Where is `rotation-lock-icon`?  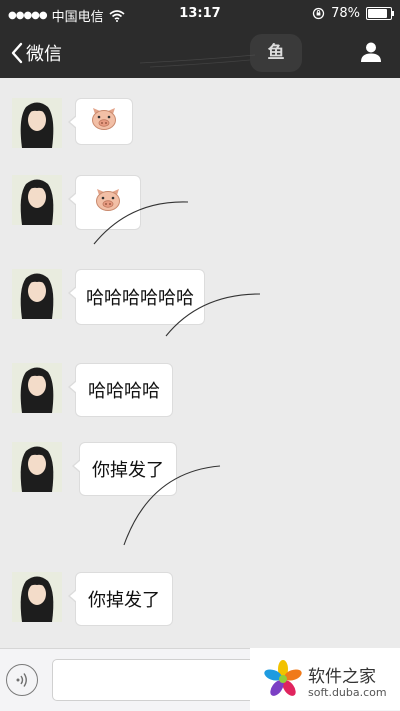
rotation-lock-icon is located at coordinates (318, 13).